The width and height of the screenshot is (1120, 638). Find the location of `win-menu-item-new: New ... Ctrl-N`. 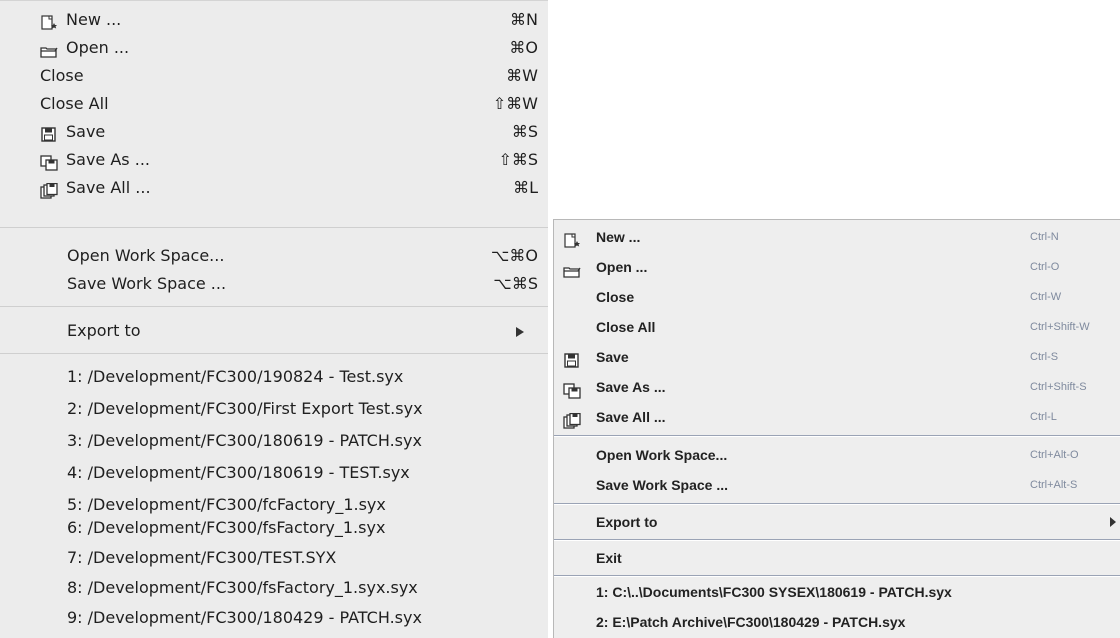

win-menu-item-new: New ... Ctrl-N is located at coordinates (837, 237).